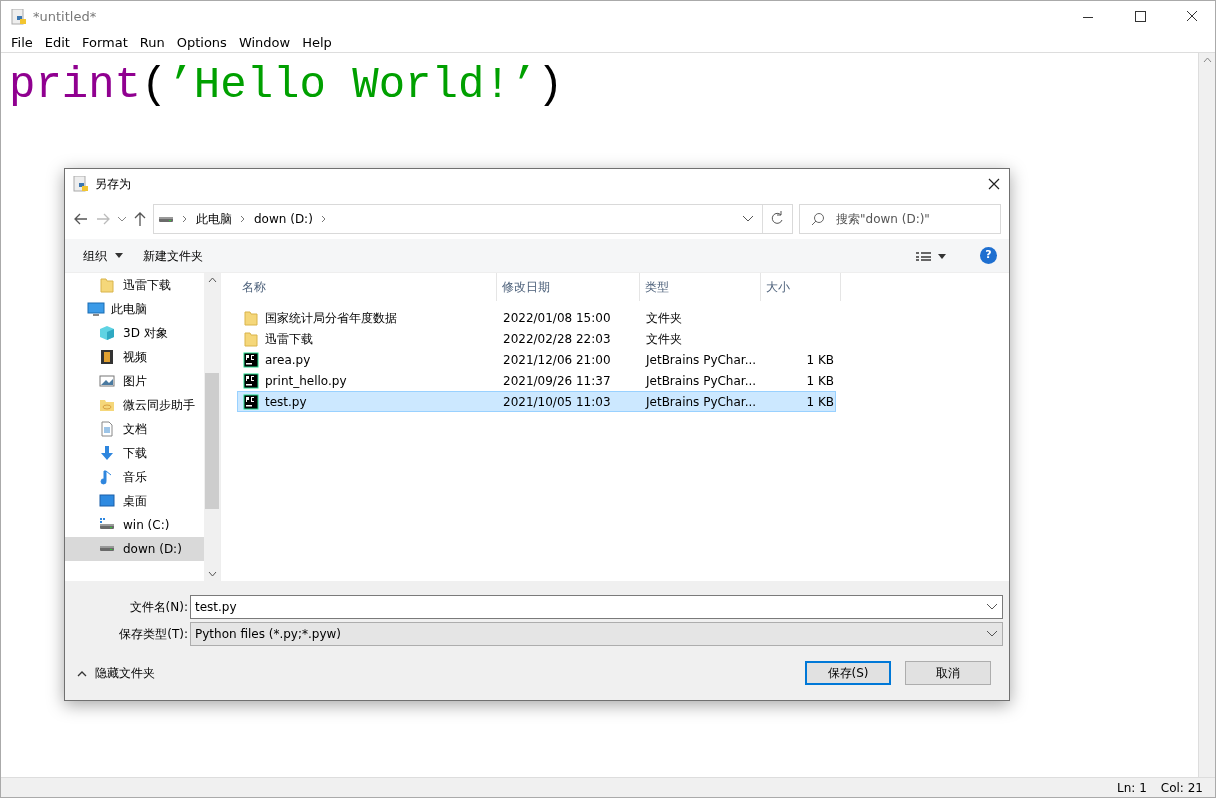  Describe the element at coordinates (283, 219) in the screenshot. I see `breadcrumb-item: down (D:)` at that location.